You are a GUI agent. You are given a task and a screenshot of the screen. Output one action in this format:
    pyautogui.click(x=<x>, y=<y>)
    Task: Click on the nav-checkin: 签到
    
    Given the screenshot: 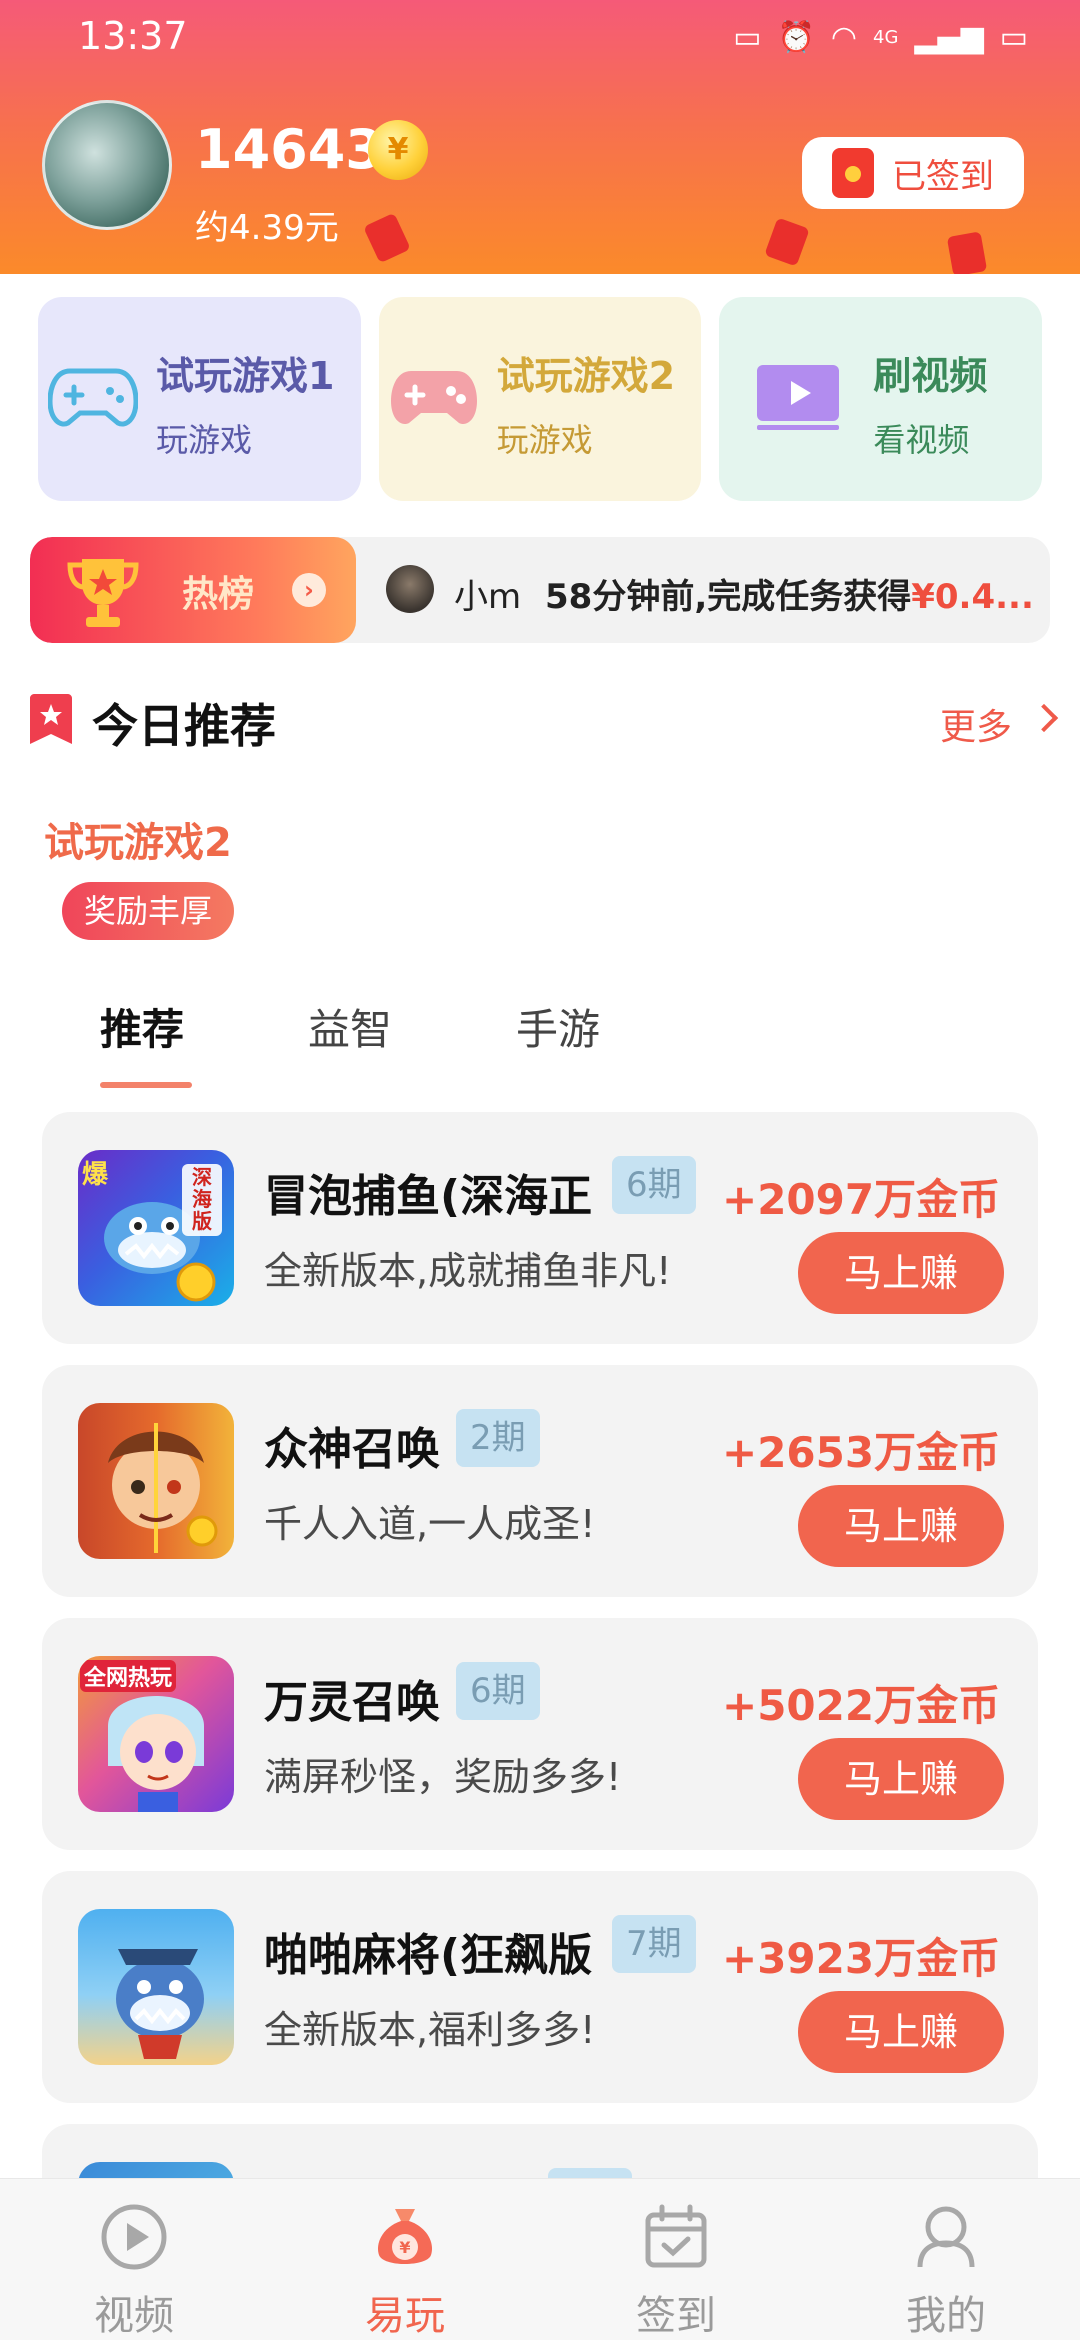 What is the action you would take?
    pyautogui.click(x=676, y=2259)
    